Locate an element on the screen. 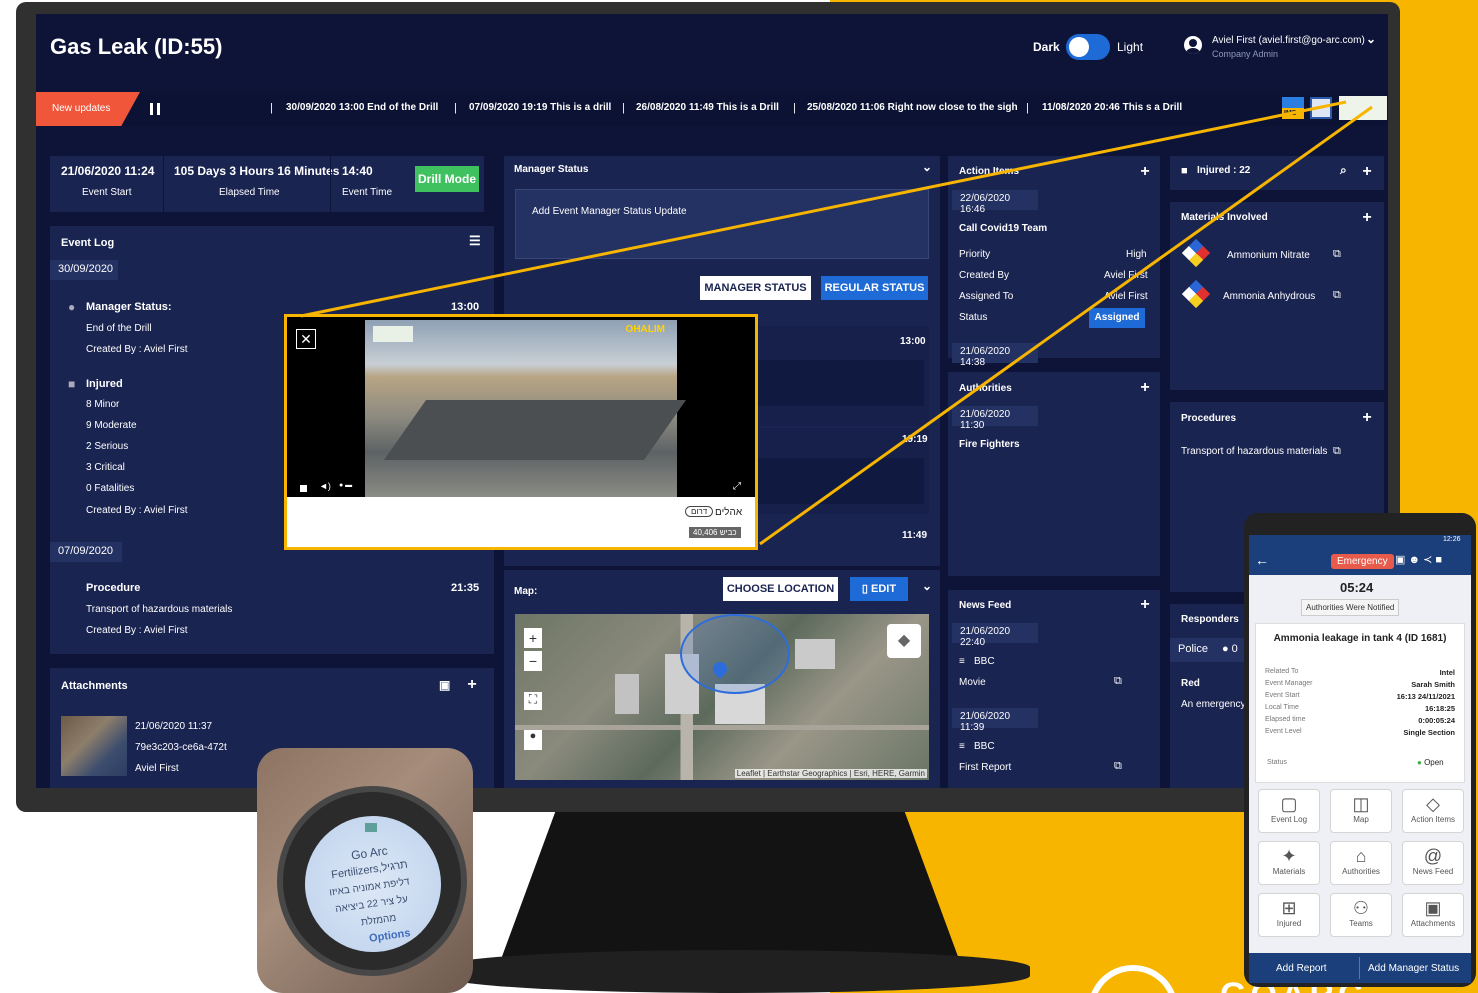 The image size is (1478, 993). emergency-badge: Emergency is located at coordinates (1362, 561).